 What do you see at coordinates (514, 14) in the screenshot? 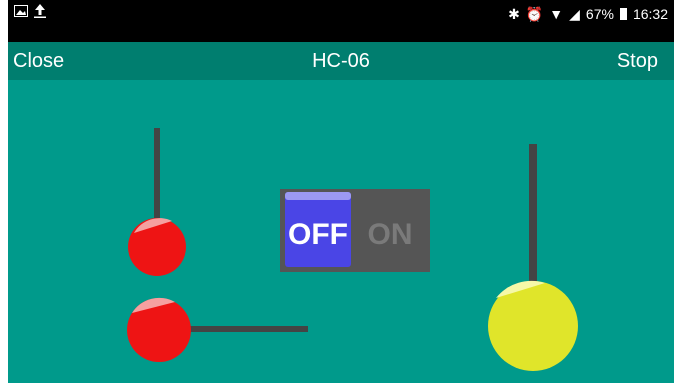
I see `bluetooth-icon: ✱` at bounding box center [514, 14].